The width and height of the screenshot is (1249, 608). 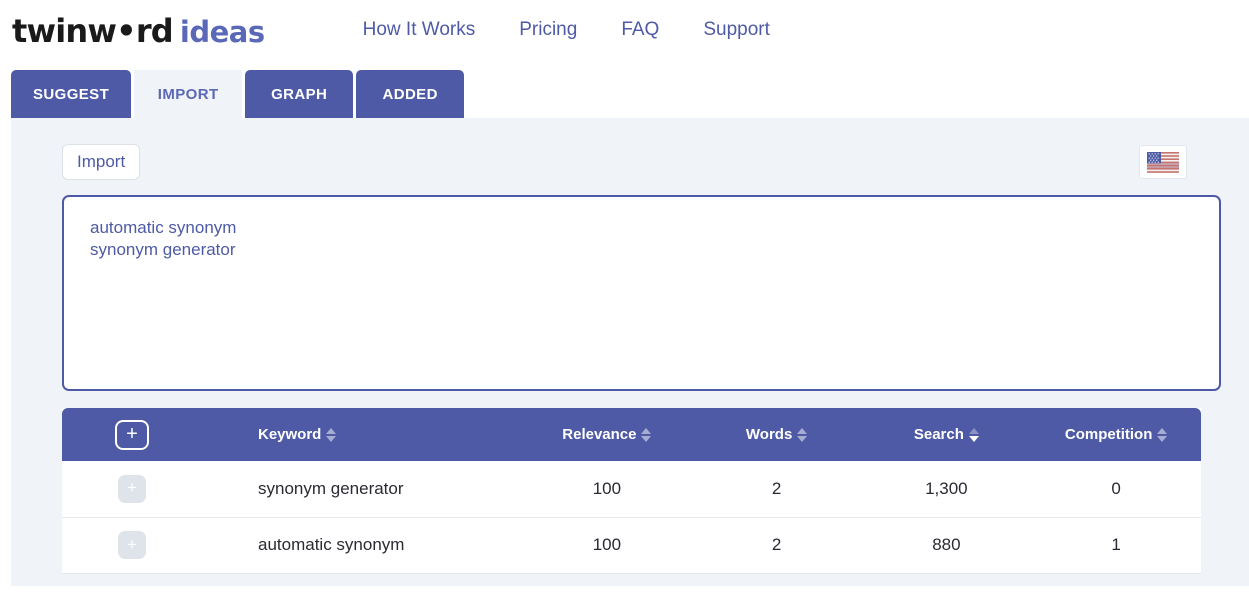 I want to click on column-header-search: Search, so click(x=946, y=434).